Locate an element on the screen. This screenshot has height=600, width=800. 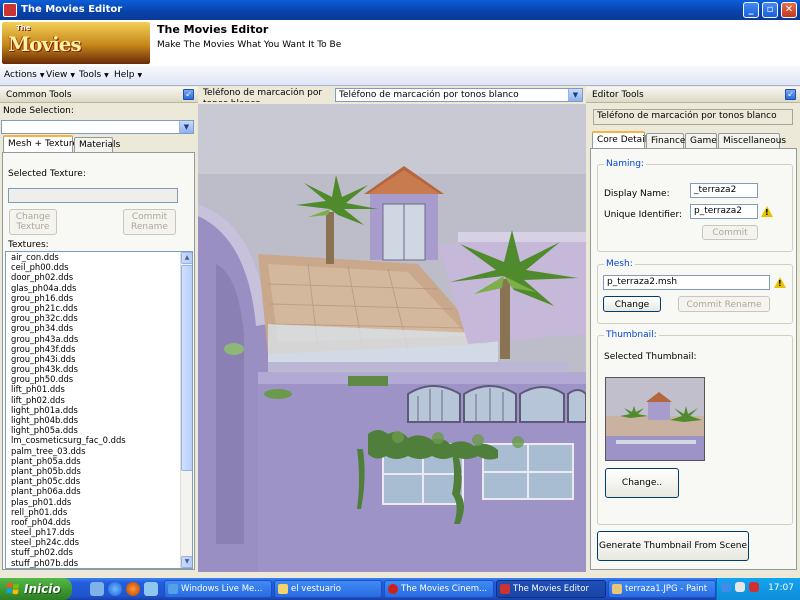
texture-list-item: lift_ph02.dds is located at coordinates (99, 400).